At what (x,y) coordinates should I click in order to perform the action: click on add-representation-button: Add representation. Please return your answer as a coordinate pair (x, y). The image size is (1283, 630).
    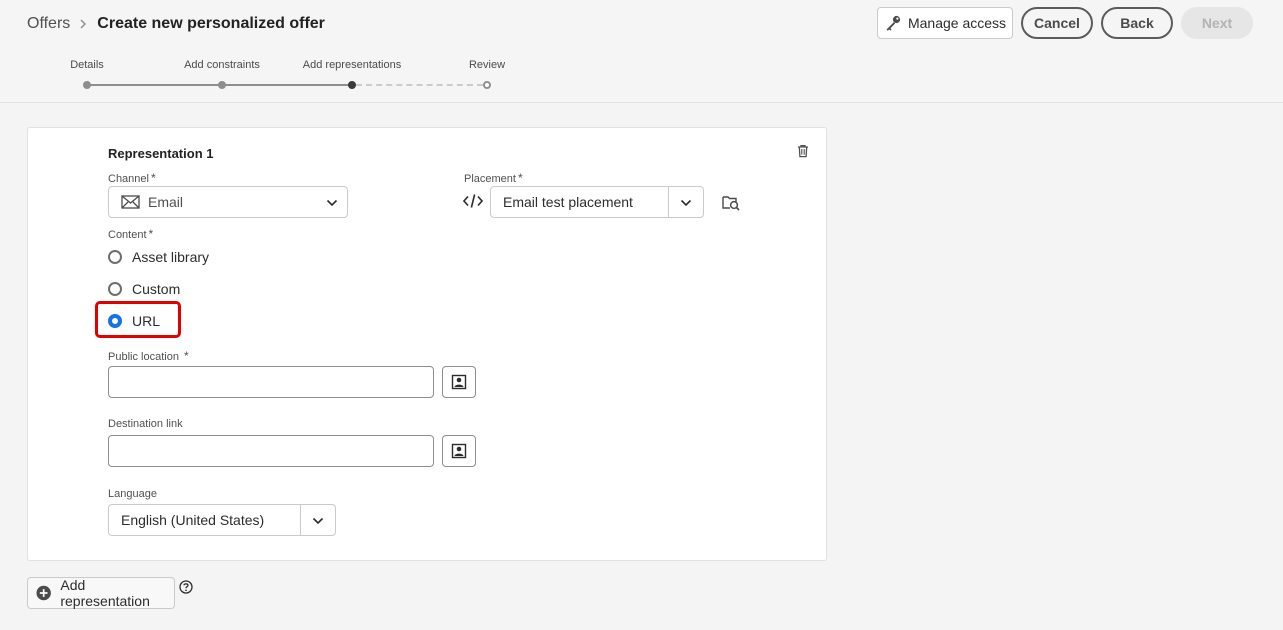
    Looking at the image, I should click on (101, 593).